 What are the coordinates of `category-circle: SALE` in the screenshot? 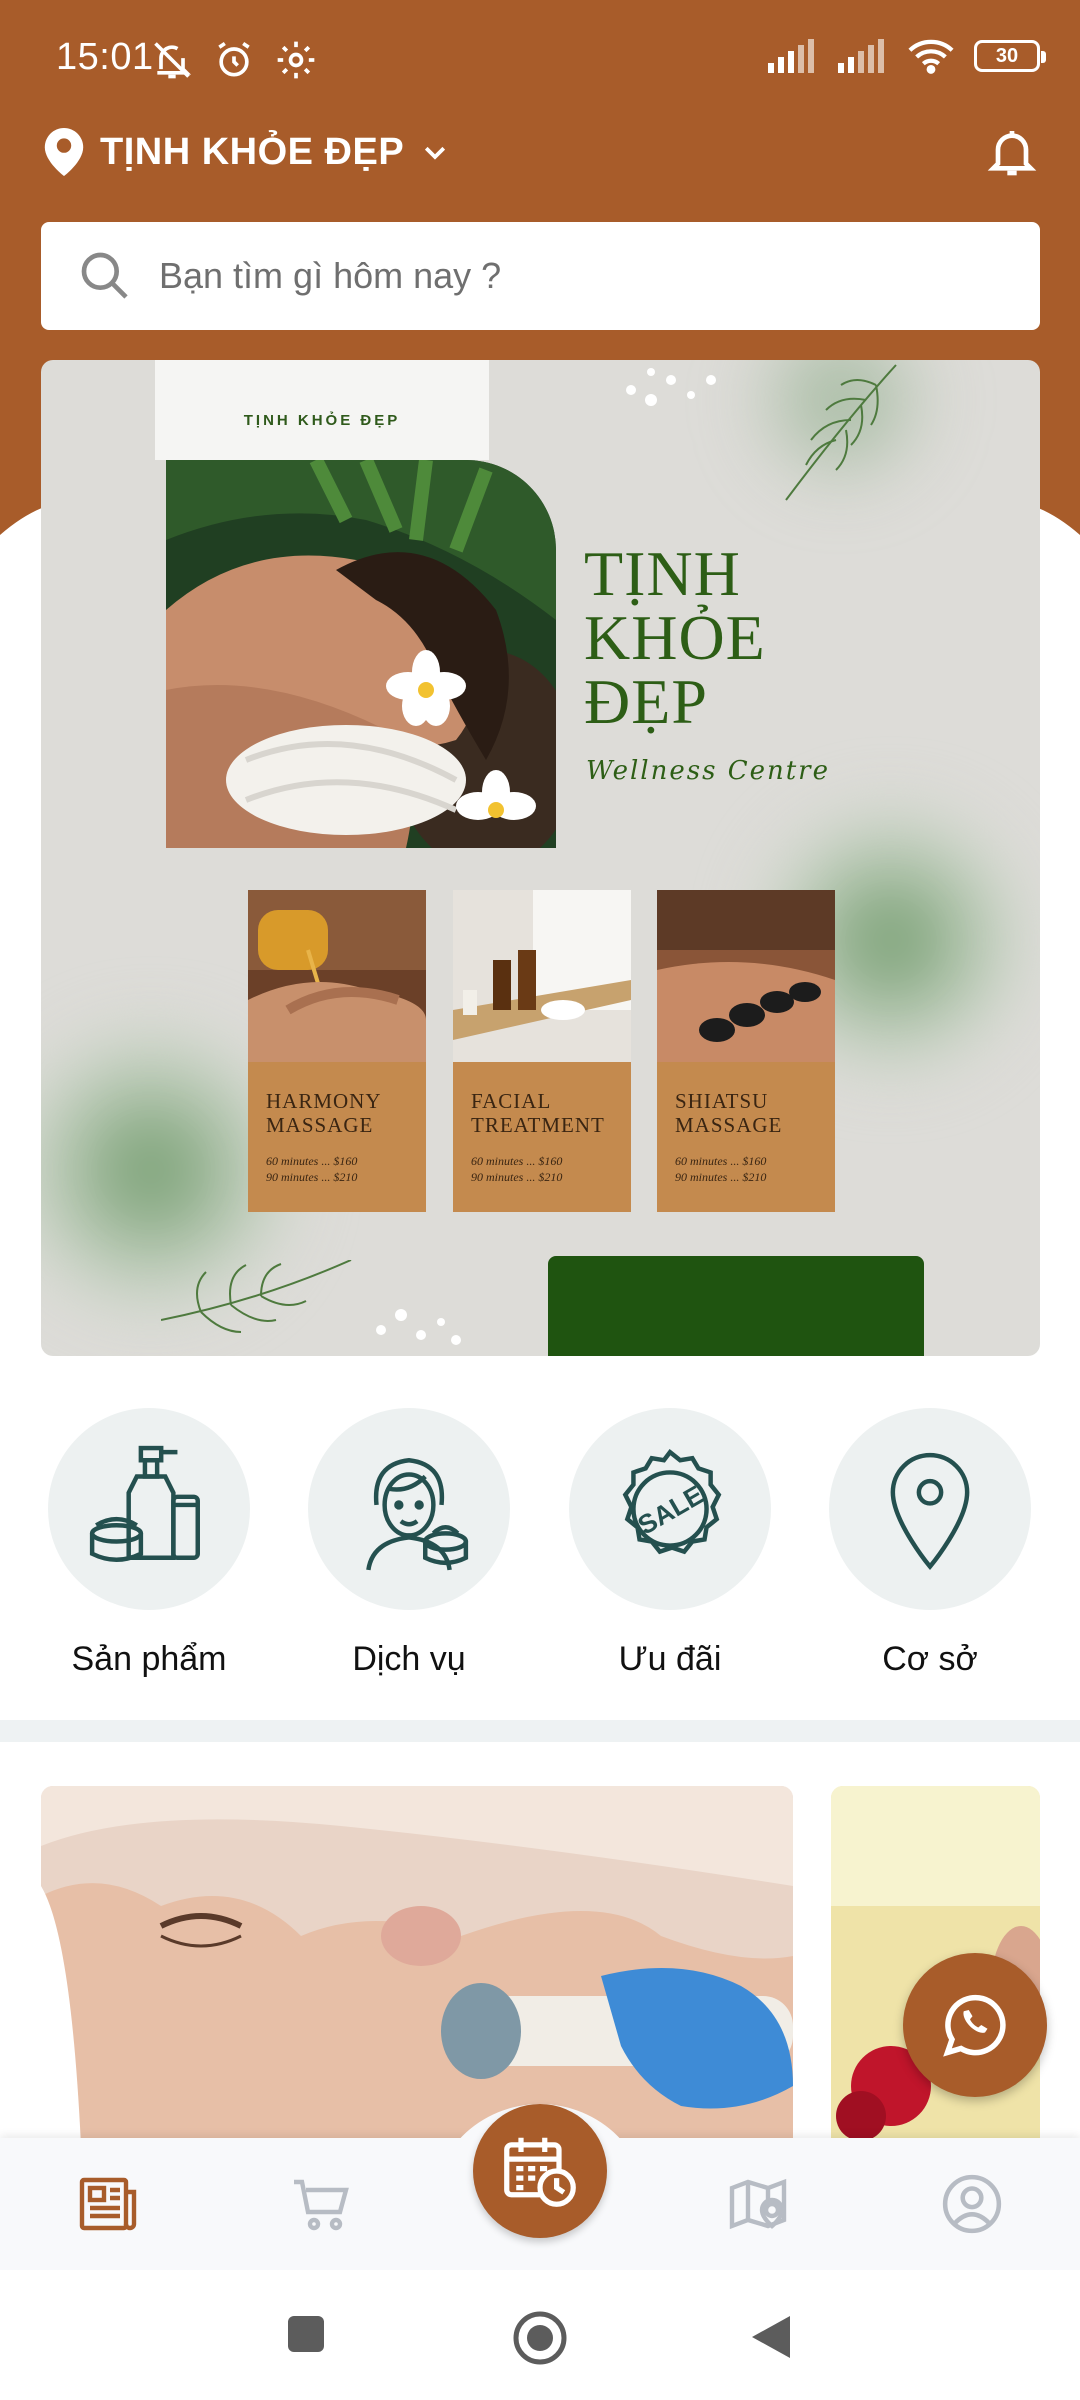 It's located at (670, 1509).